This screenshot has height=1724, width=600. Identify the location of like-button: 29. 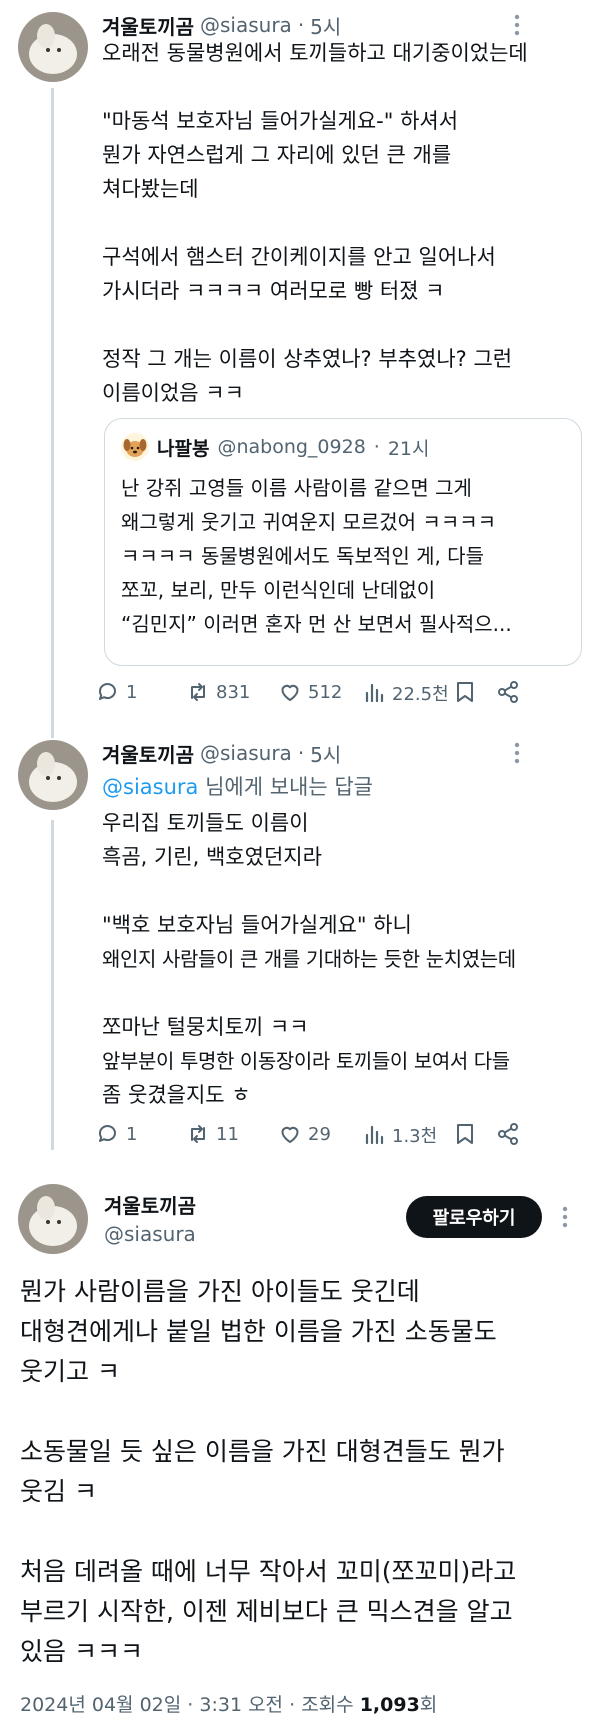
(304, 1134).